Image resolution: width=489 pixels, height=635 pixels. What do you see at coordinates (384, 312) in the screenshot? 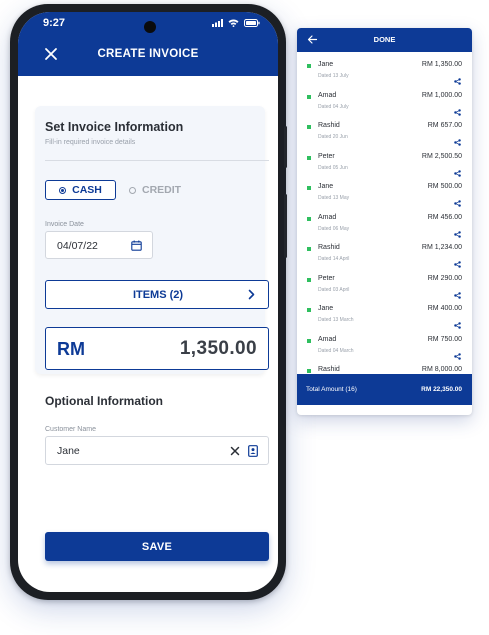
I see `invoice-list-item: Jane Dated 13 March RM 400.00` at bounding box center [384, 312].